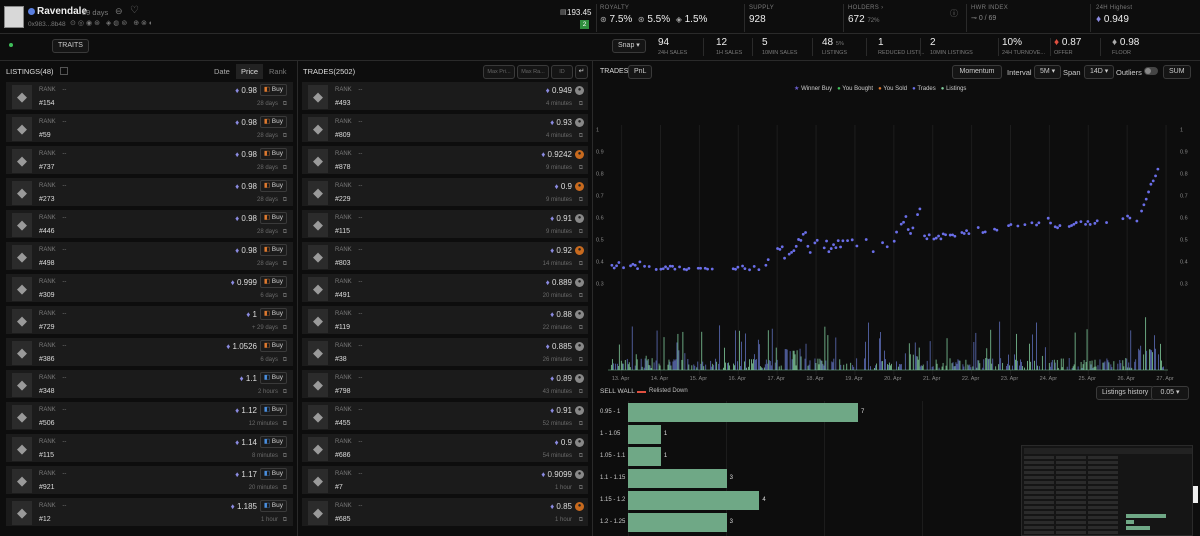 The image size is (1200, 536). I want to click on holders-stat: HOLDERS › 672 72%, so click(865, 15).